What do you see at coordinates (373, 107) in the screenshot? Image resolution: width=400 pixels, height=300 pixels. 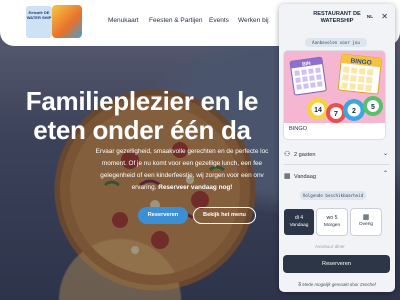 I see `svg-text: 5` at bounding box center [373, 107].